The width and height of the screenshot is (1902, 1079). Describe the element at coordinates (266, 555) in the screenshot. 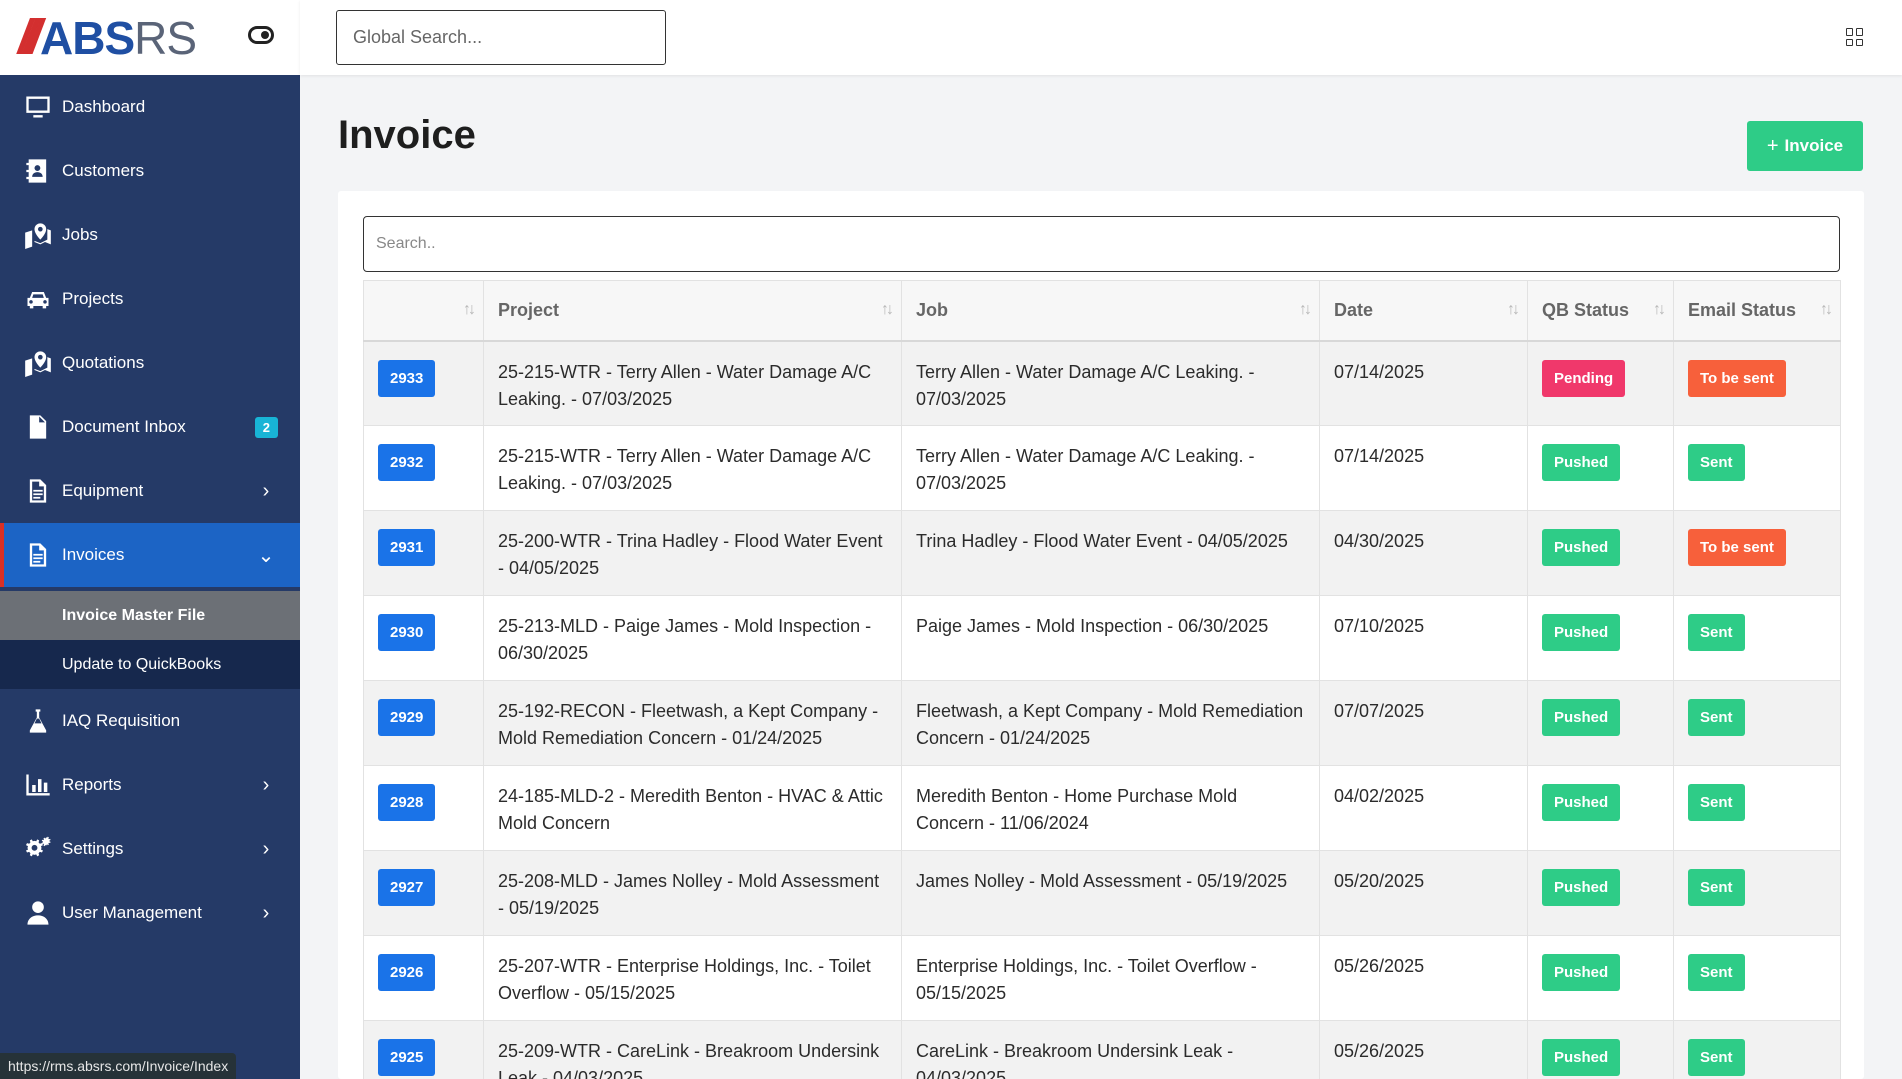

I see `chevron-down-icon: ⌄` at that location.